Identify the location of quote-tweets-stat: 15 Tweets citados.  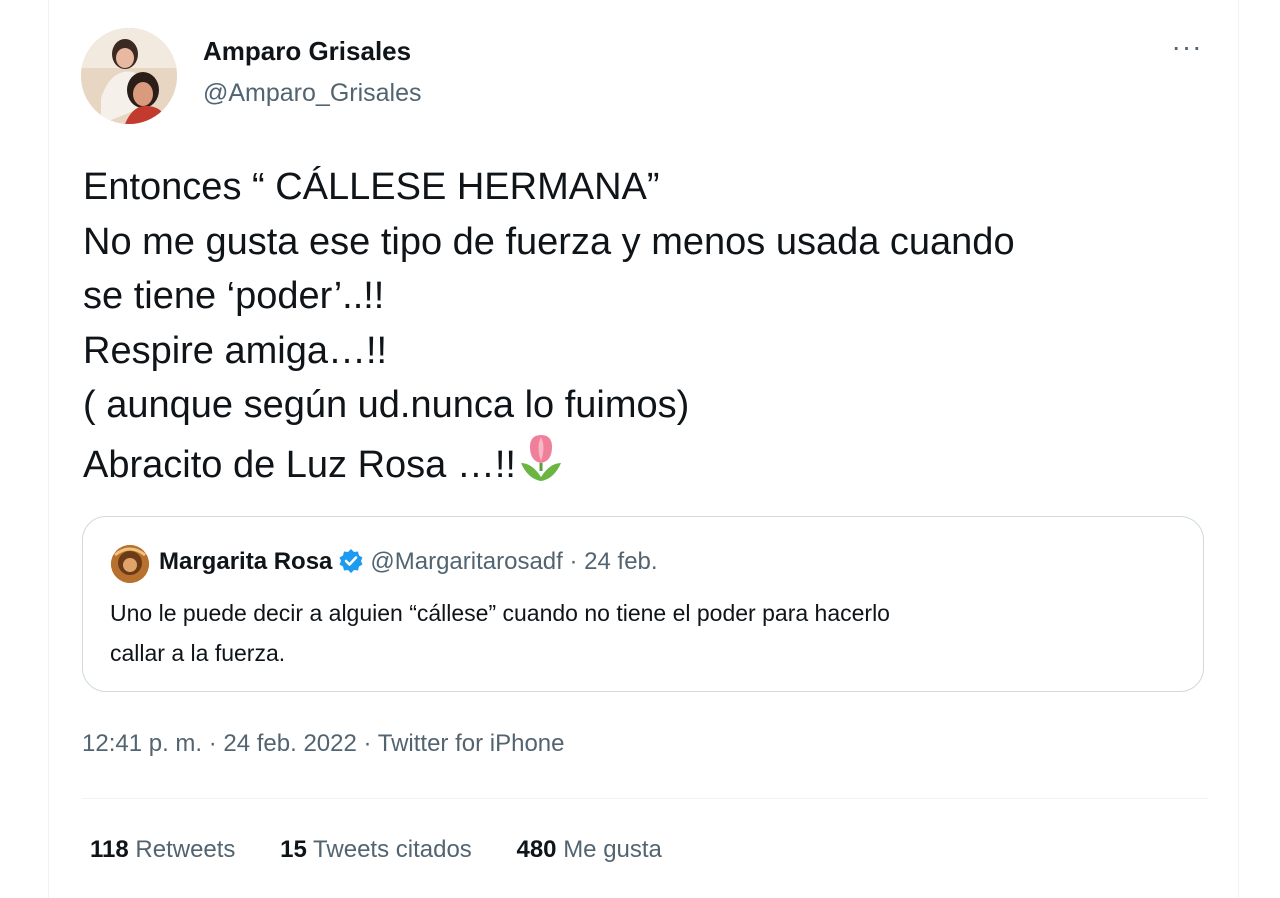
(376, 850).